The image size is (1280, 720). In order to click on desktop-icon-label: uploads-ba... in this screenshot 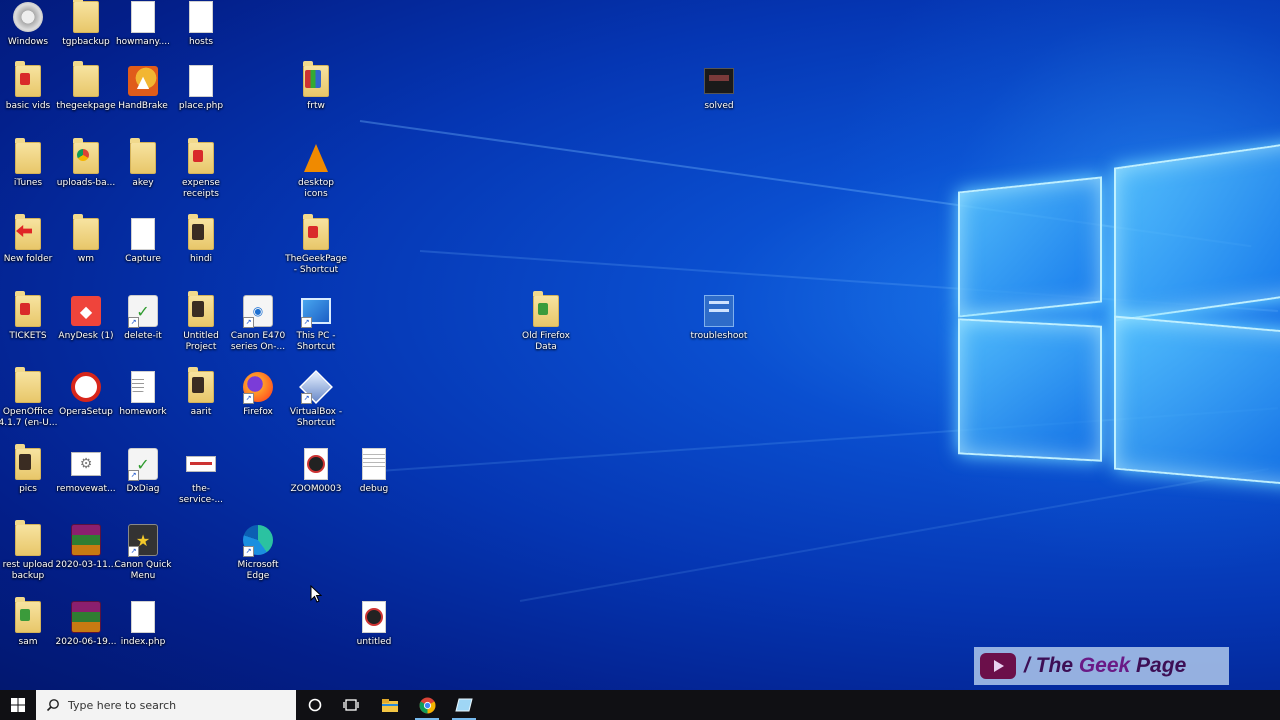, I will do `click(86, 183)`.